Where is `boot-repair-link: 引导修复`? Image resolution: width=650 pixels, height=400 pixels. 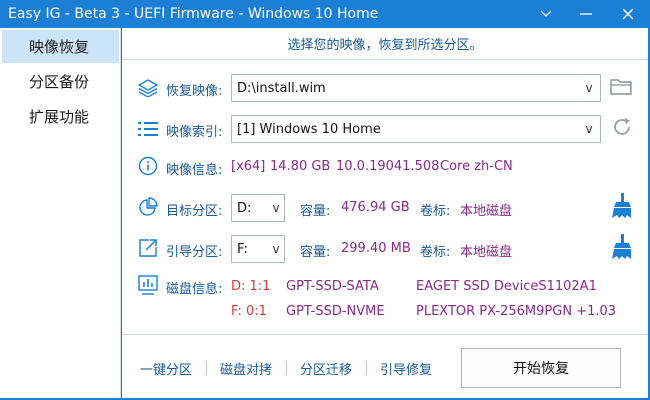
boot-repair-link: 引导修复 is located at coordinates (406, 368).